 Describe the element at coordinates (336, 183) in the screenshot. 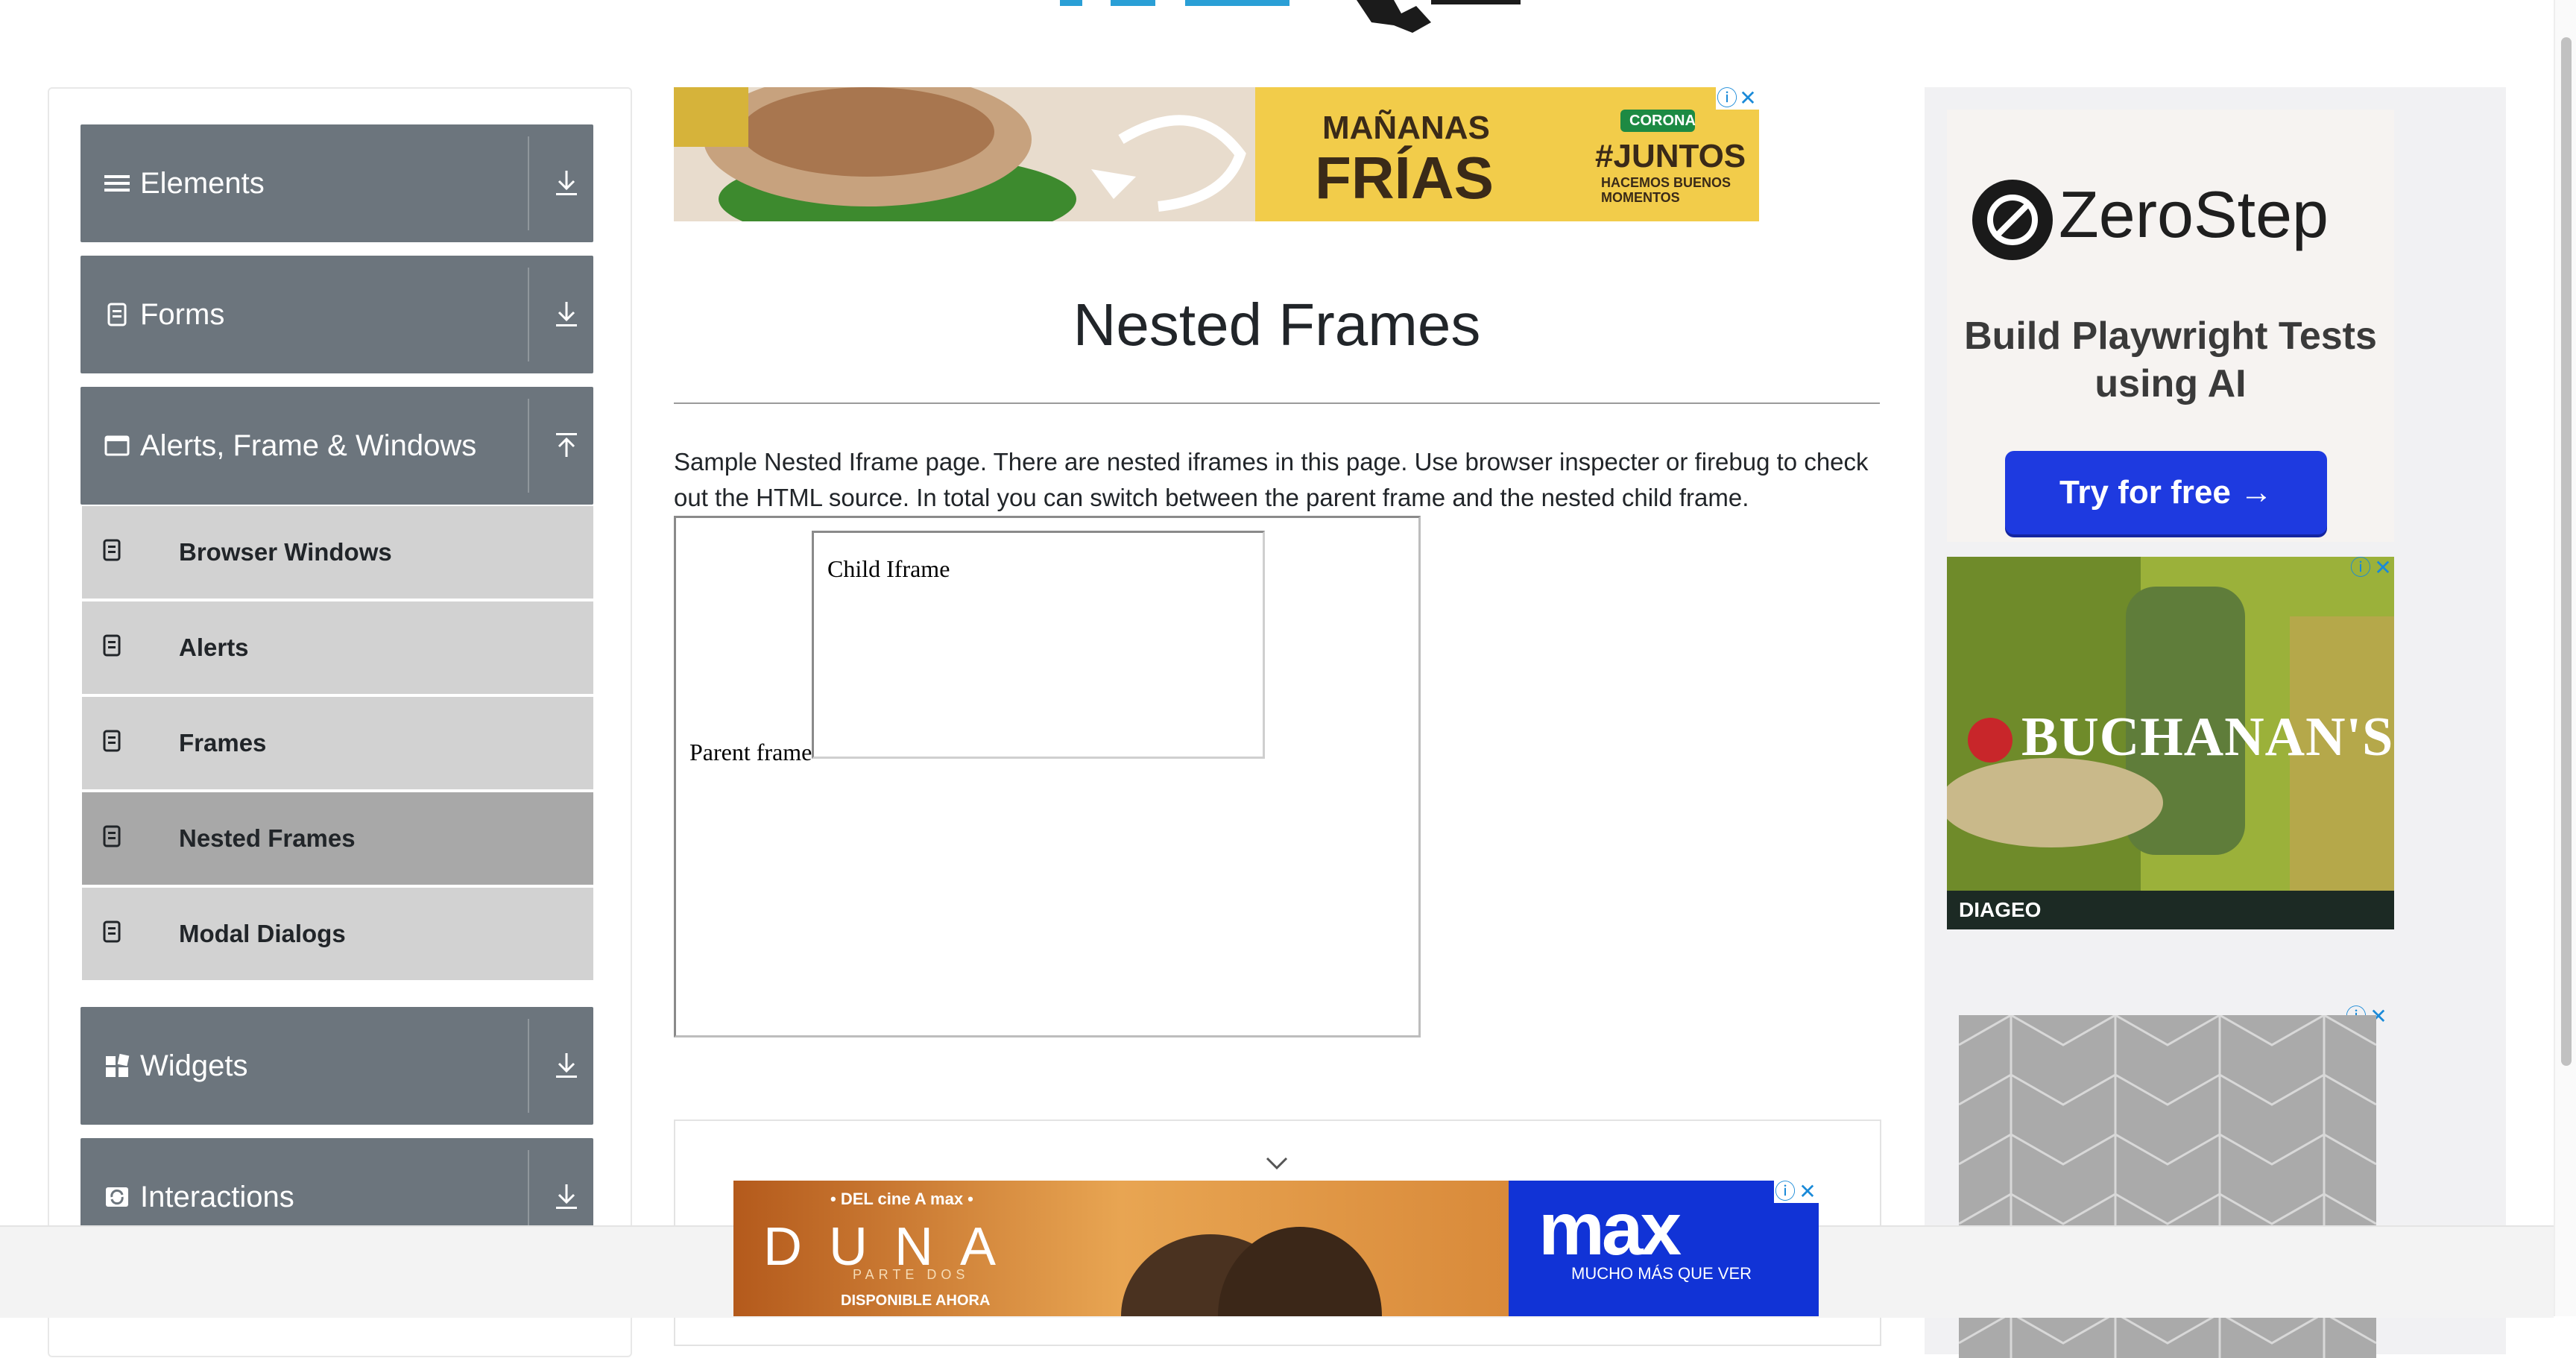

I see `sidebar-group-elements: Elements` at that location.